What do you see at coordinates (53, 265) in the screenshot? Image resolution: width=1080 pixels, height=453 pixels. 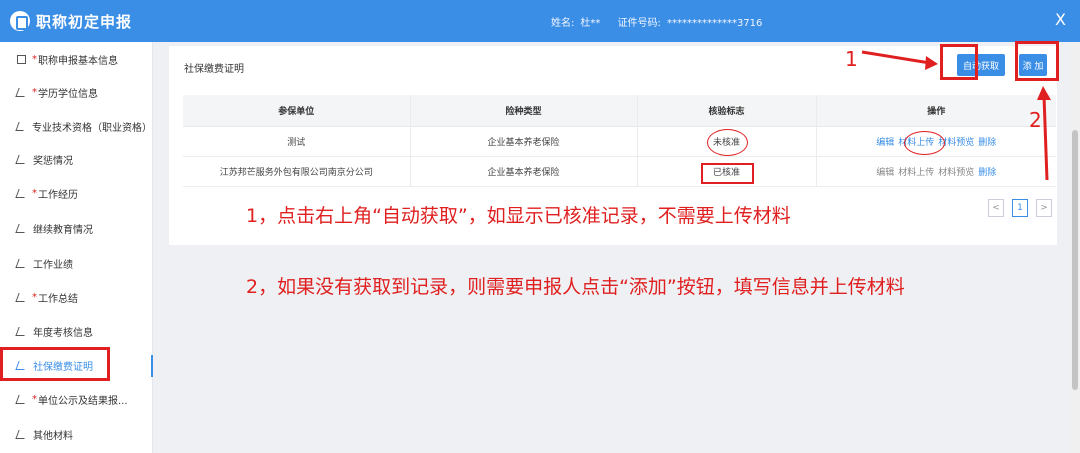 I see `sidebar-item-label: 工作业绩` at bounding box center [53, 265].